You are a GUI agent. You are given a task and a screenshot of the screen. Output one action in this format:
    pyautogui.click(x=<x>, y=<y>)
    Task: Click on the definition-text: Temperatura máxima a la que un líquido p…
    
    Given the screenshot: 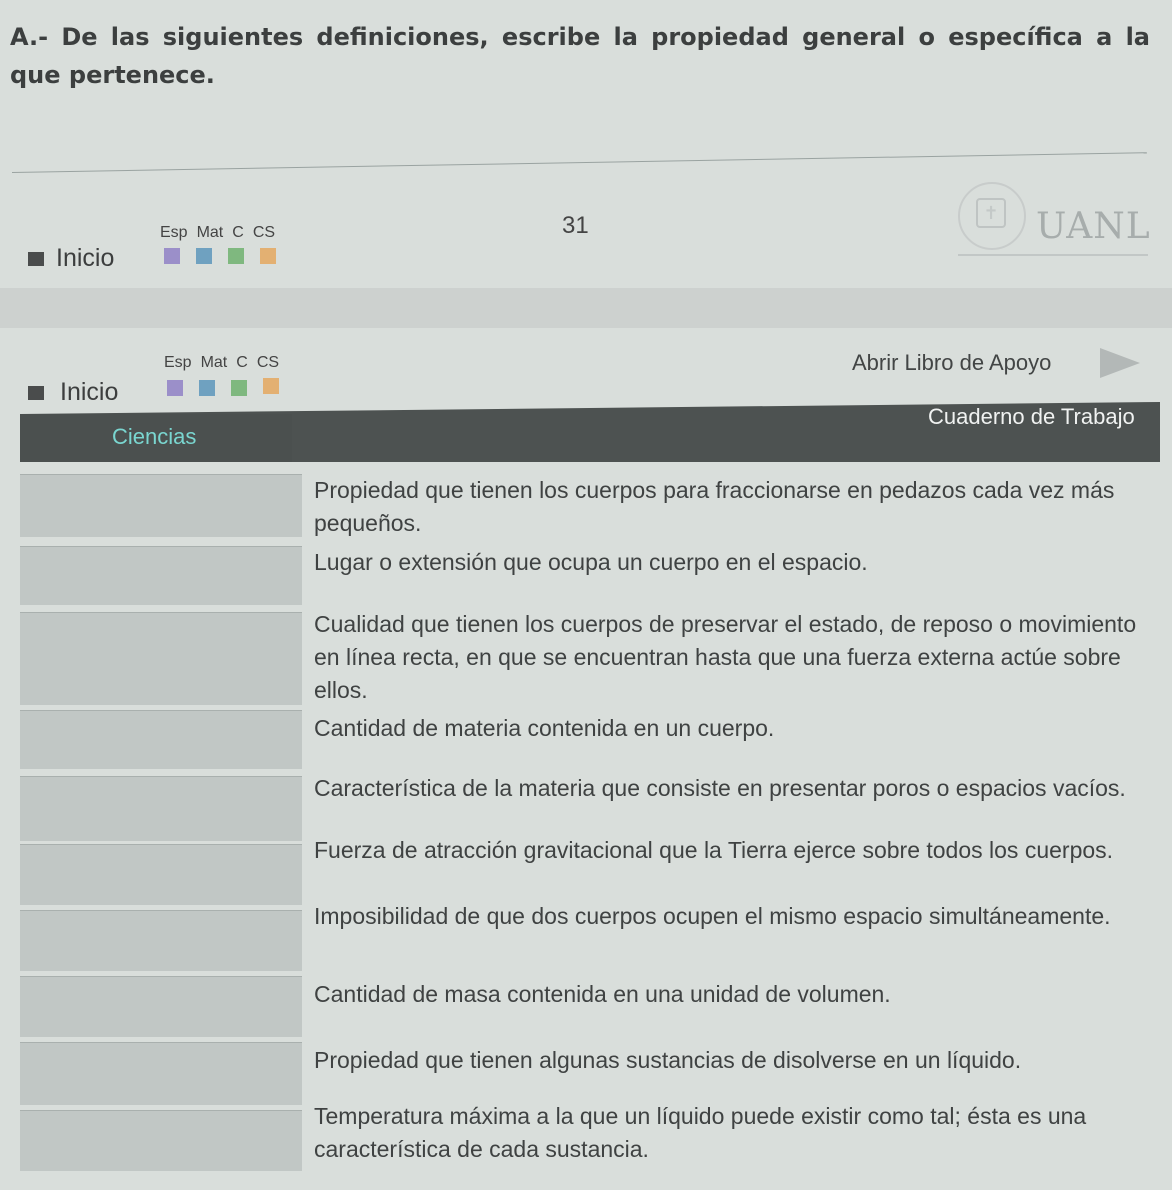 What is the action you would take?
    pyautogui.click(x=700, y=1132)
    